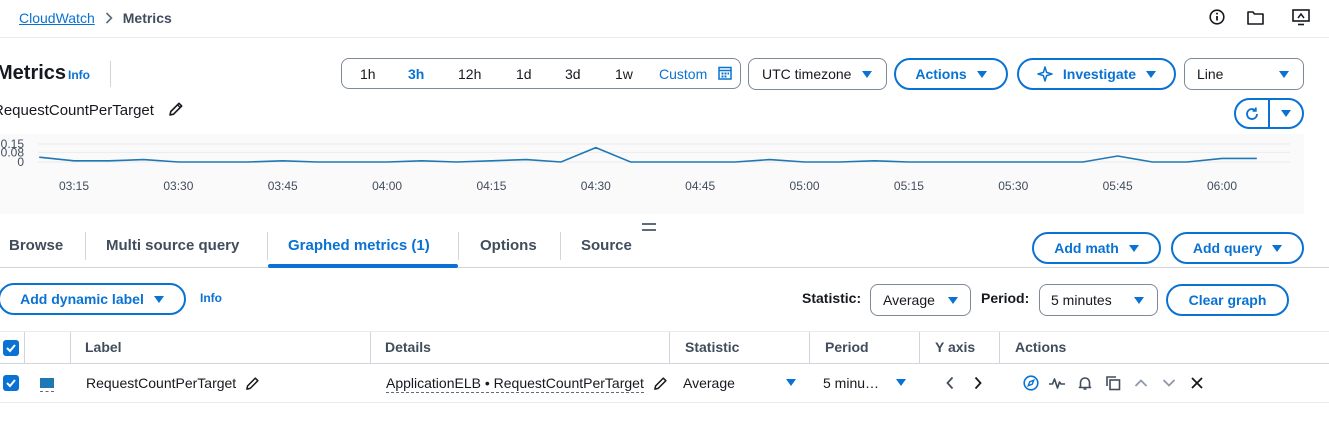 This screenshot has height=431, width=1329. Describe the element at coordinates (1210, 74) in the screenshot. I see `chart-type-value: Line` at that location.